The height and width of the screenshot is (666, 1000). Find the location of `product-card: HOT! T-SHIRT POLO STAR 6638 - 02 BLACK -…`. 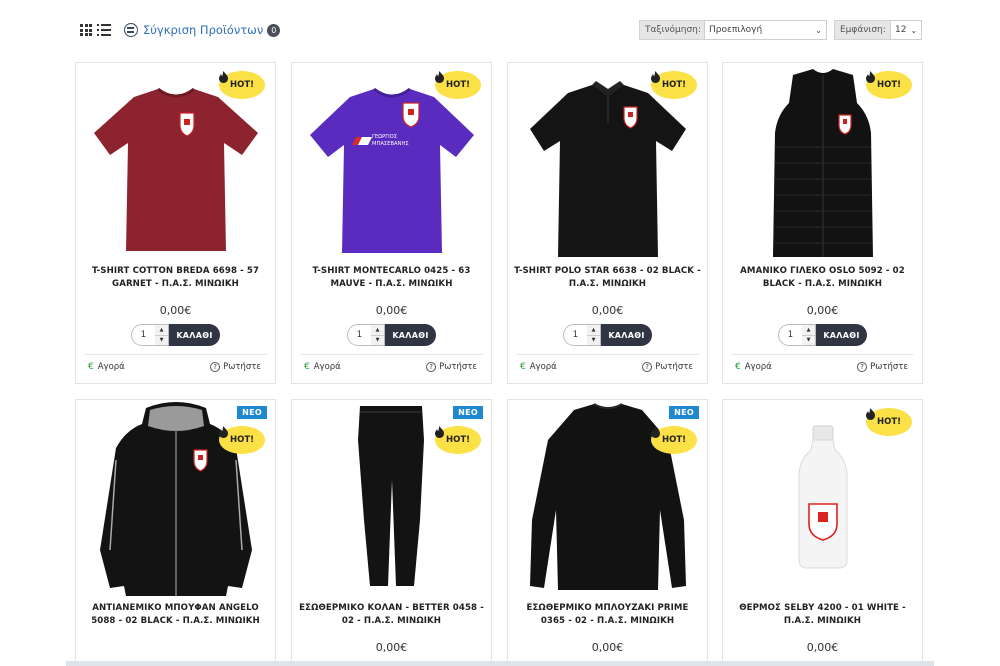

product-card: HOT! T-SHIRT POLO STAR 6638 - 02 BLACK -… is located at coordinates (607, 223).